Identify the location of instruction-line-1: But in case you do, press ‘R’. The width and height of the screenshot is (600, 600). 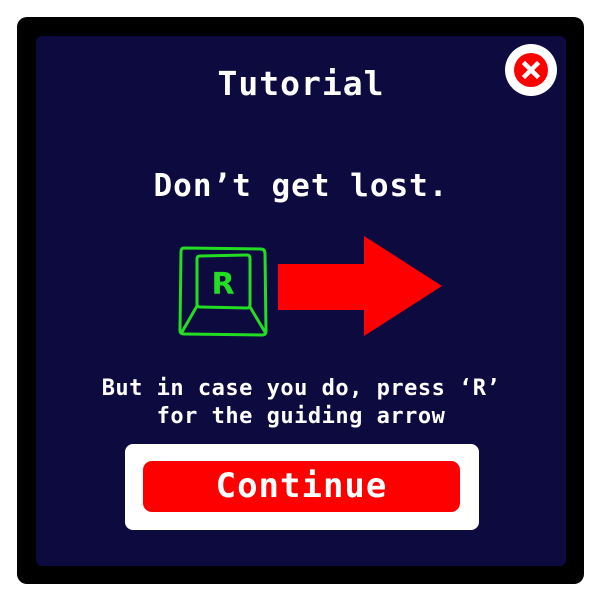
(301, 388).